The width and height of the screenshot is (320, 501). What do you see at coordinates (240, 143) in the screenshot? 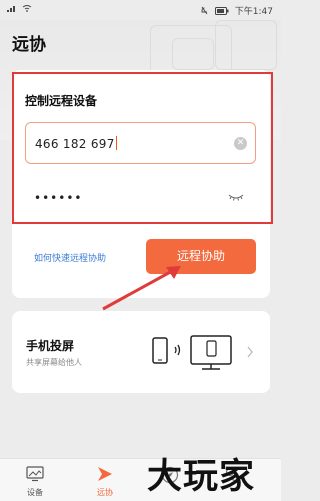
I see `clear-icon: ✕` at bounding box center [240, 143].